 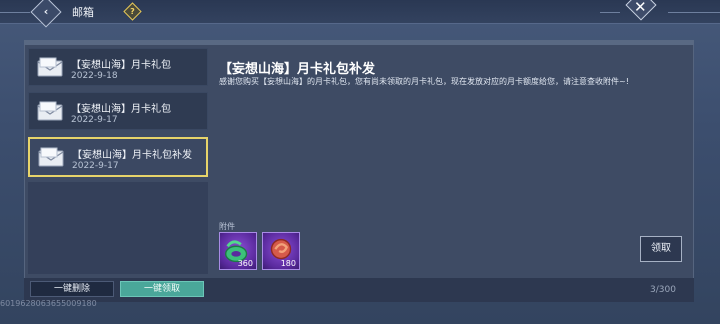 I want to click on mail-list-item-selected: 【妄想山海】月卡礼包补发 2022-9-17, so click(x=118, y=157).